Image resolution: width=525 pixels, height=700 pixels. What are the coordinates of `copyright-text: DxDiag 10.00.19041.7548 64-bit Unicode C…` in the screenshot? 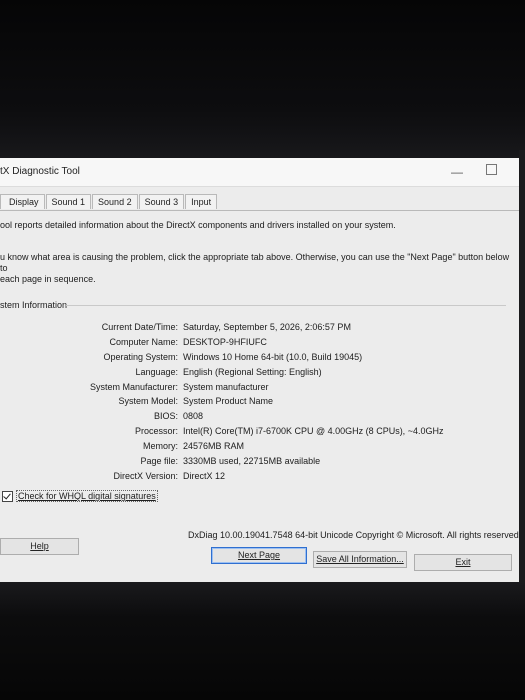 It's located at (353, 535).